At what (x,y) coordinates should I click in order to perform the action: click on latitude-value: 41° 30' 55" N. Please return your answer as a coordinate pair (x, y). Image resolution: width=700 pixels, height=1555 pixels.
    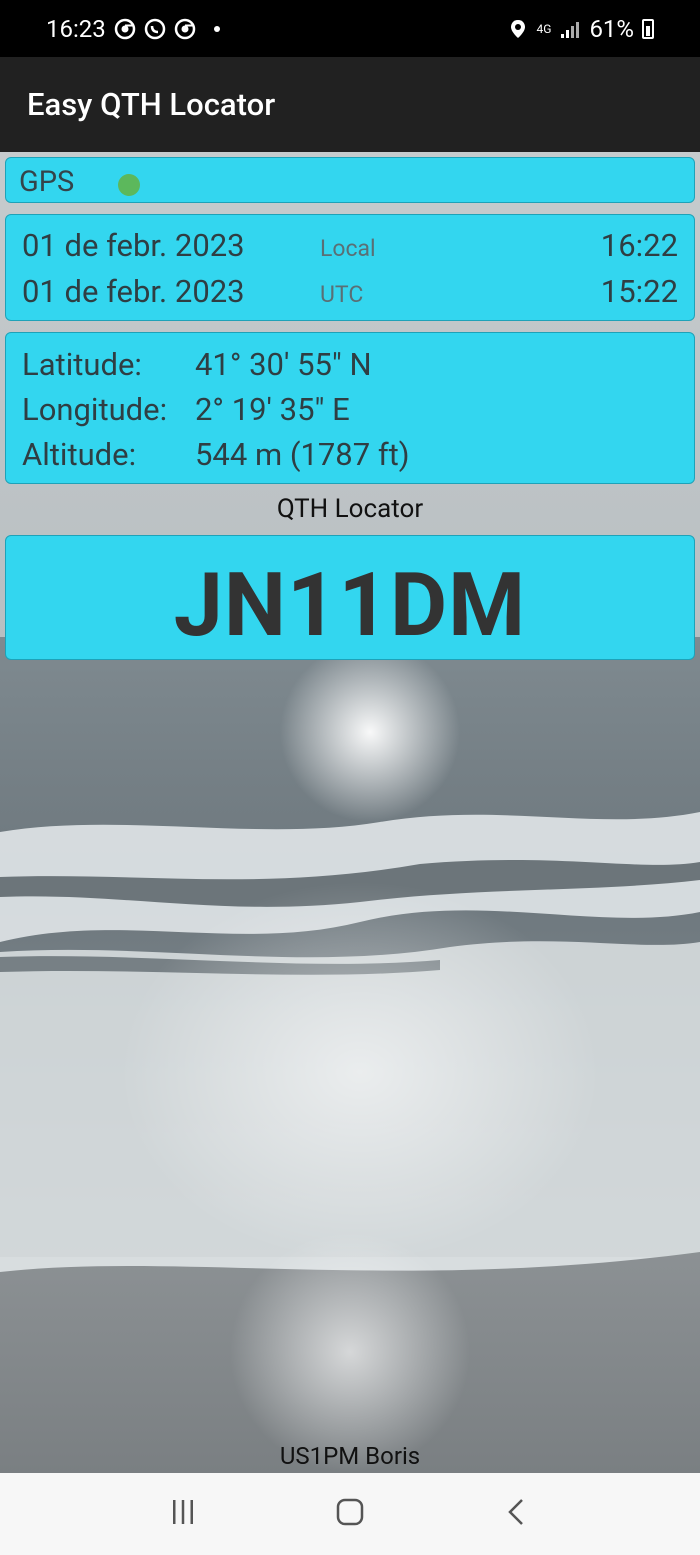
    Looking at the image, I should click on (283, 364).